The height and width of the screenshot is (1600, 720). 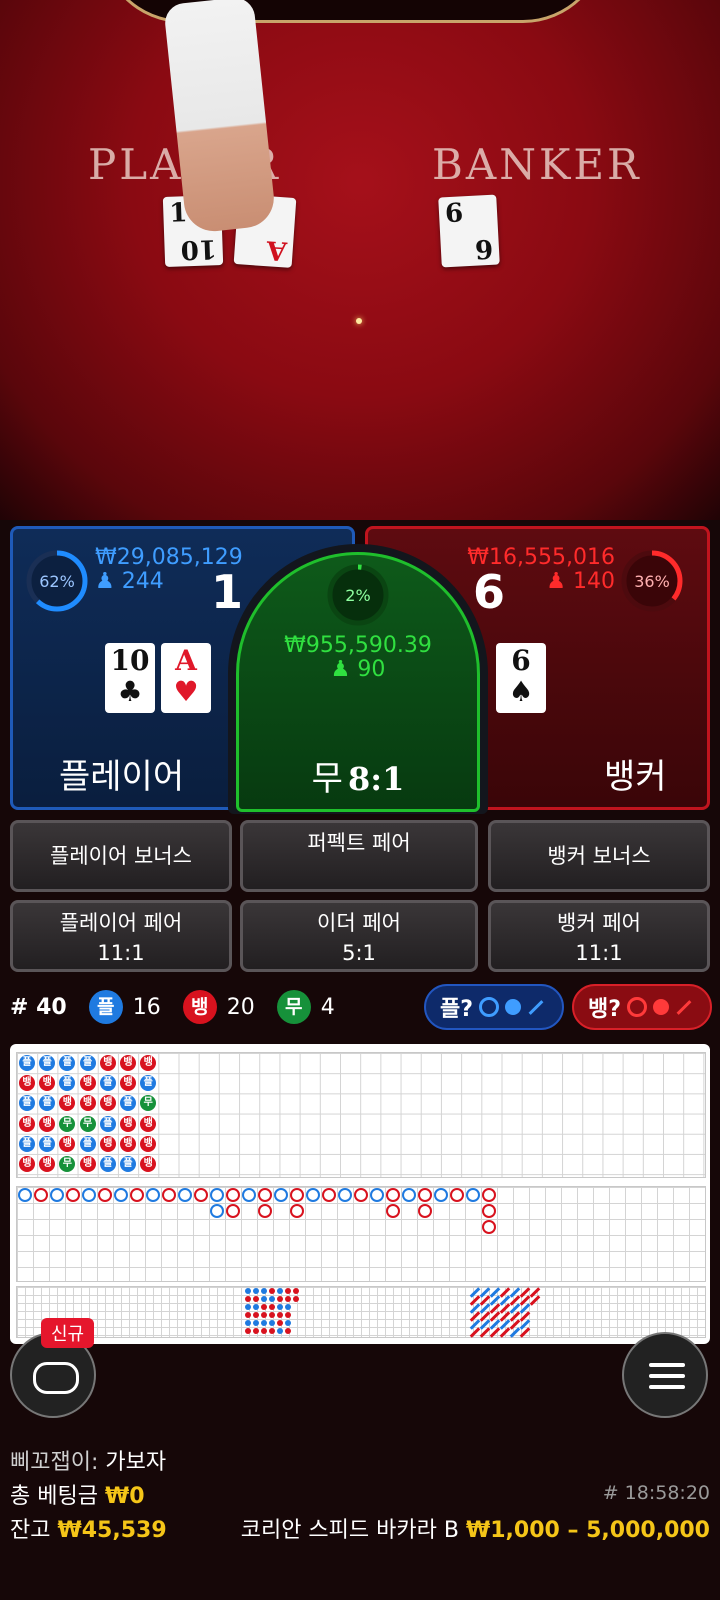 I want to click on banker-bettor-number: 140, so click(x=594, y=581).